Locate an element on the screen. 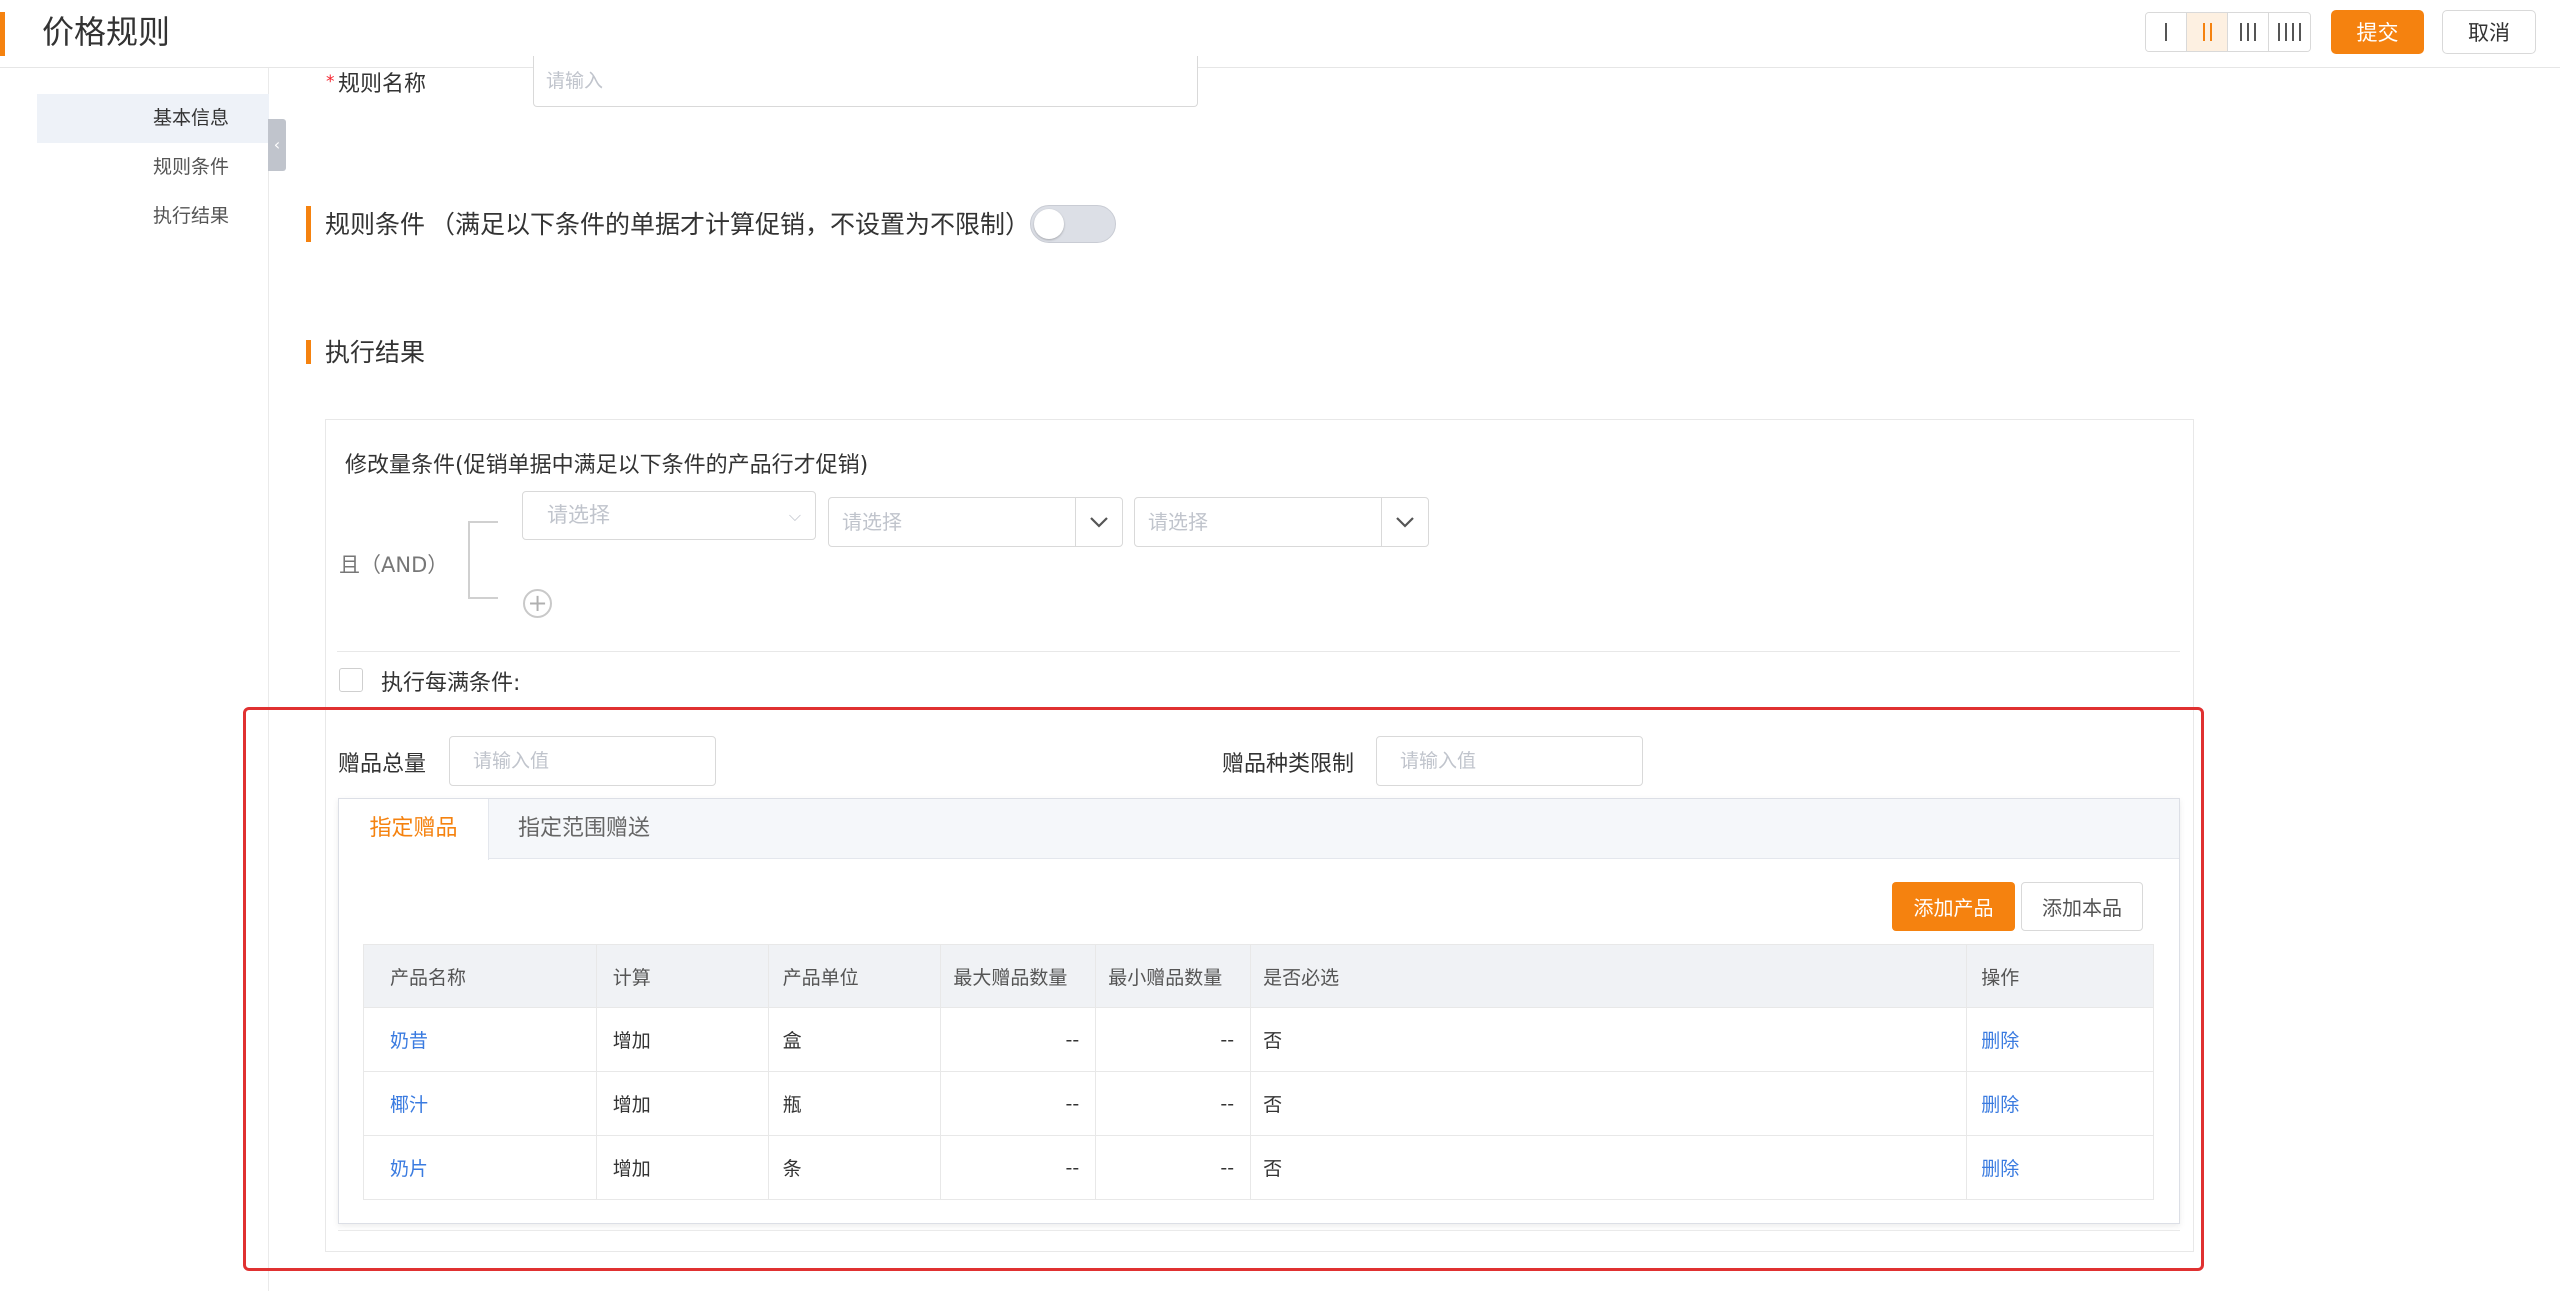 This screenshot has width=2560, height=1291. layout-1-column-button is located at coordinates (2166, 32).